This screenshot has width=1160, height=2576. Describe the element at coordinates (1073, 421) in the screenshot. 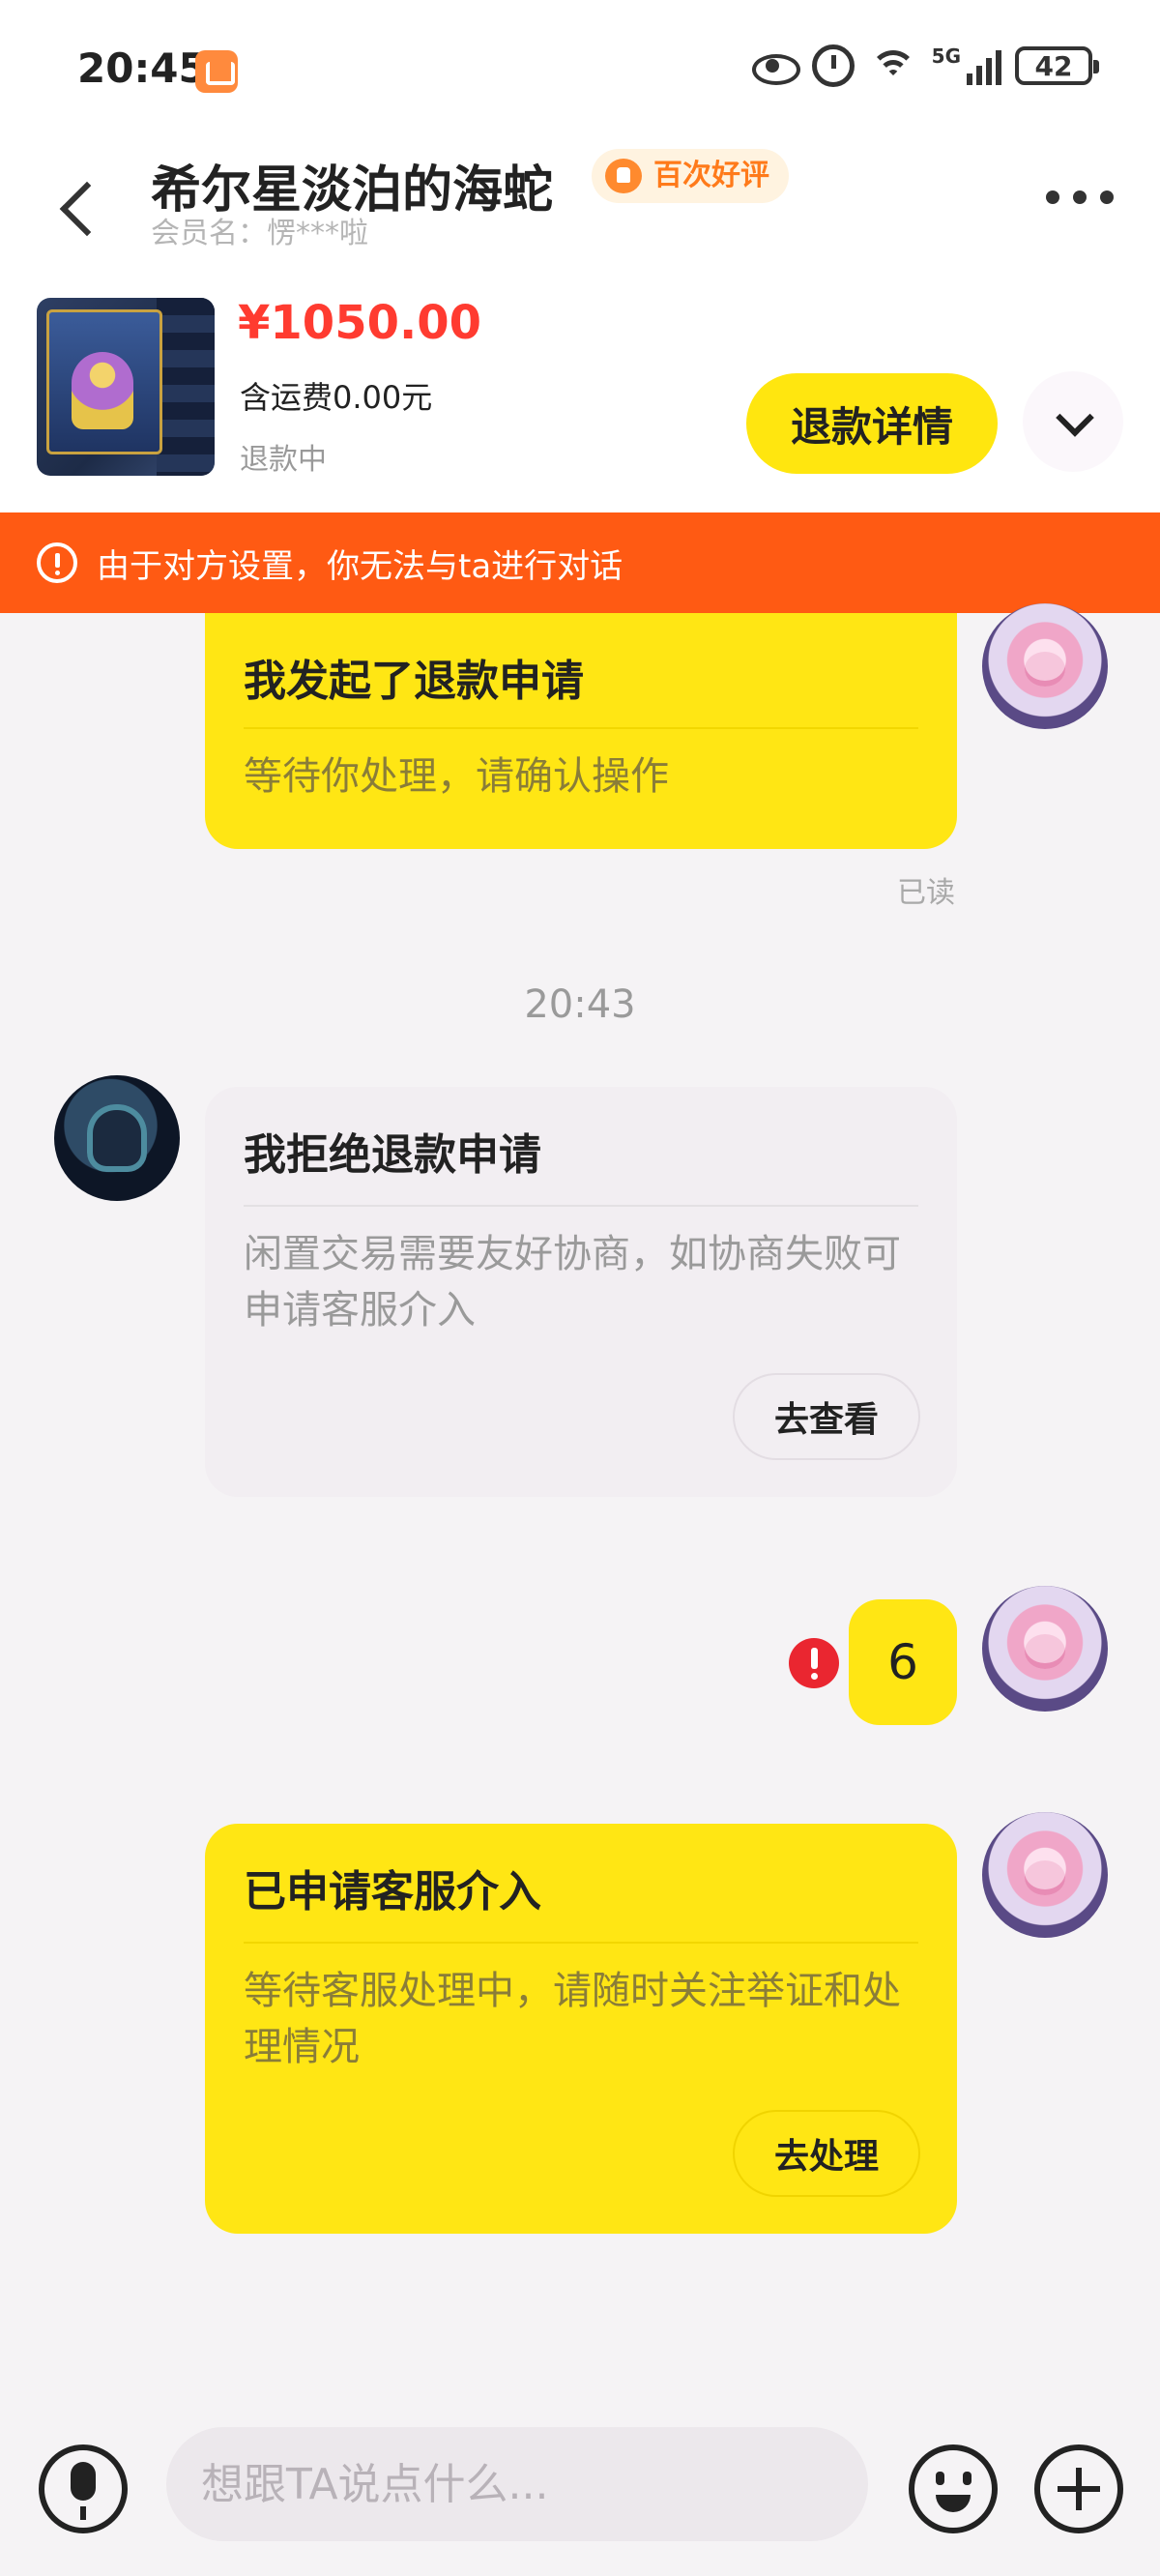

I see `chevron-down-icon` at that location.